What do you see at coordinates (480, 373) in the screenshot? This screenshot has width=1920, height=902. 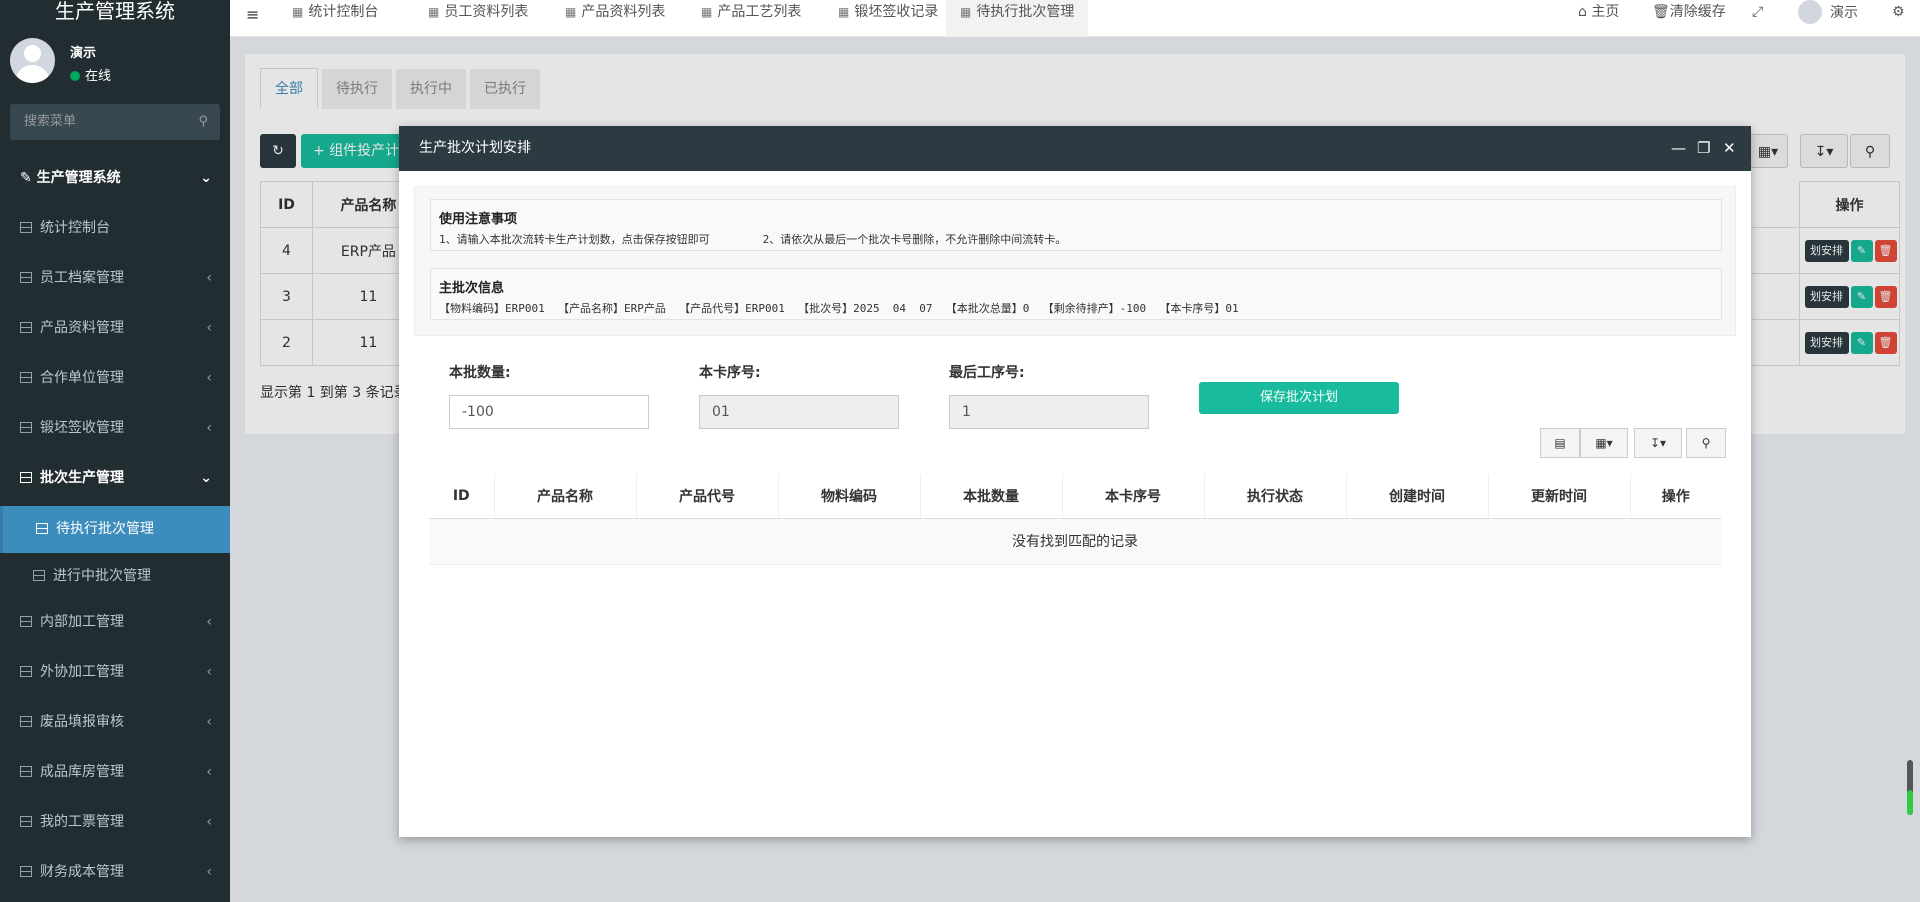 I see `quantity-label: 本批数量:` at bounding box center [480, 373].